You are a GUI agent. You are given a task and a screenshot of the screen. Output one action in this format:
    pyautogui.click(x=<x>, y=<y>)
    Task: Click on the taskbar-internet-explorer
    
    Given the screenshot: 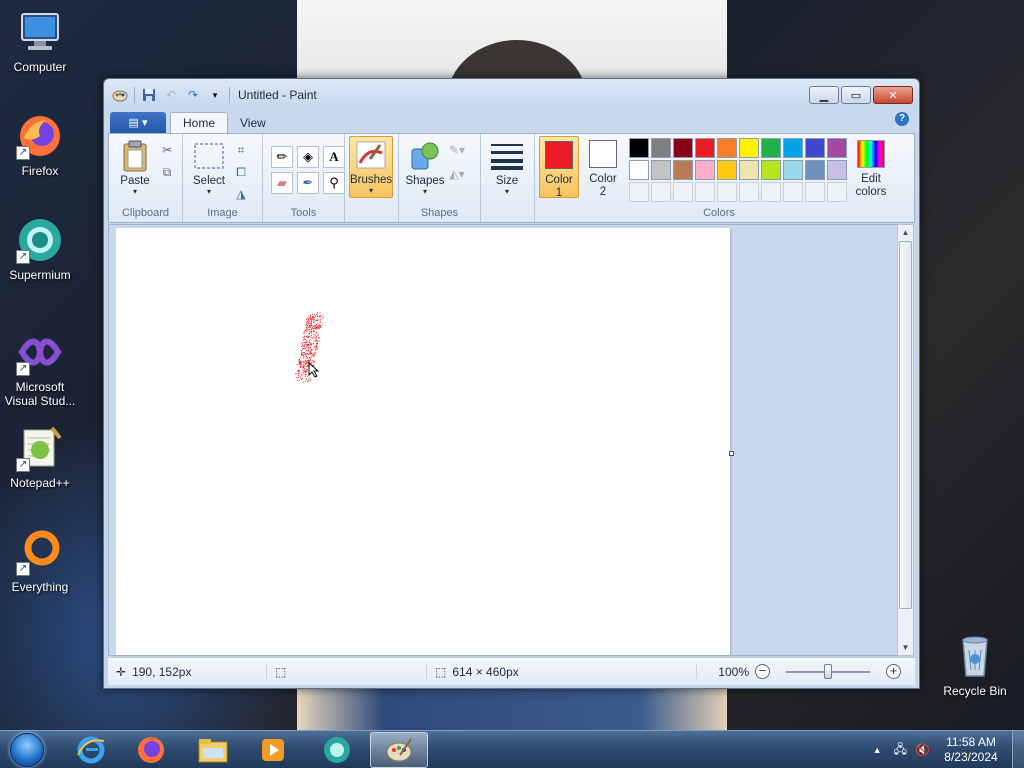 What is the action you would take?
    pyautogui.click(x=91, y=750)
    